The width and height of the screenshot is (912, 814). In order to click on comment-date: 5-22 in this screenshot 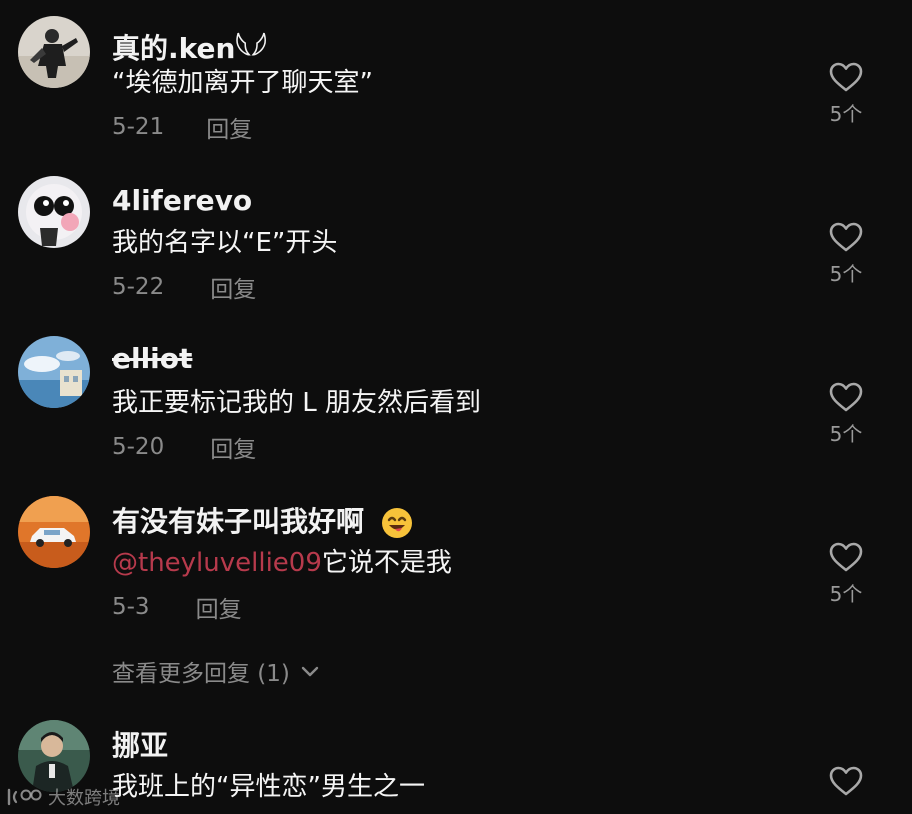, I will do `click(138, 287)`.